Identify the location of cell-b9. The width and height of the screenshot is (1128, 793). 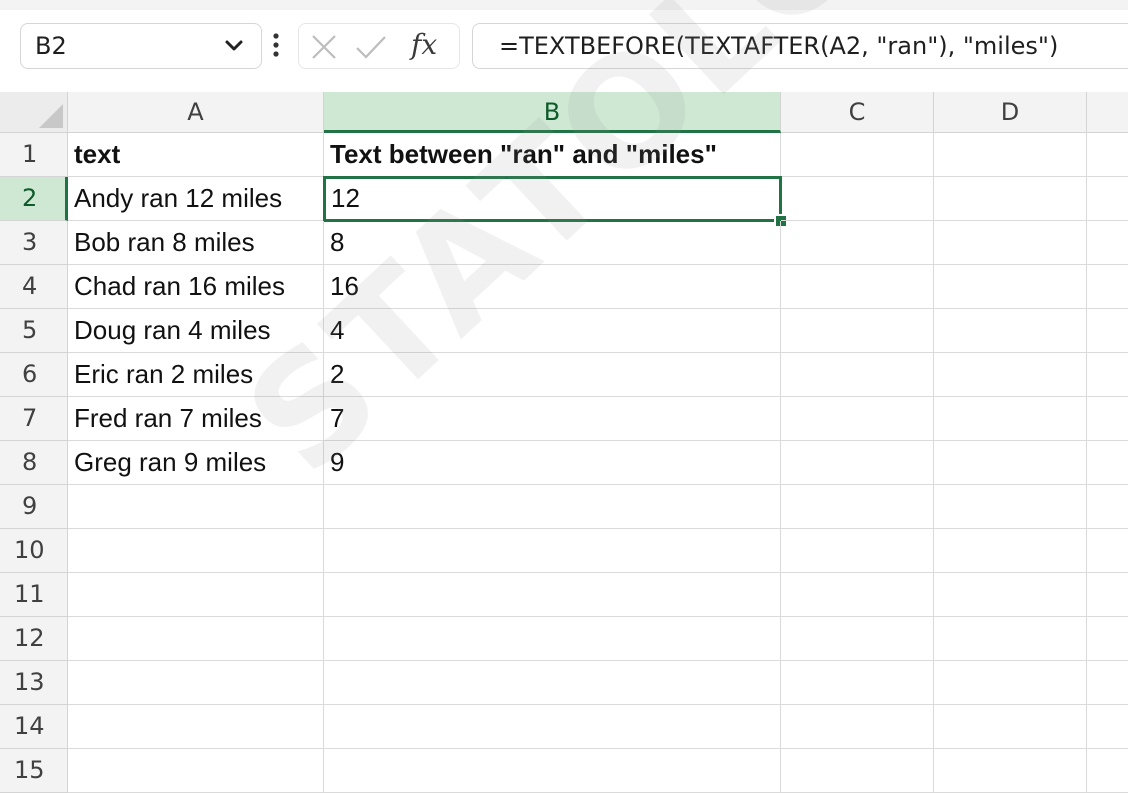
(552, 507).